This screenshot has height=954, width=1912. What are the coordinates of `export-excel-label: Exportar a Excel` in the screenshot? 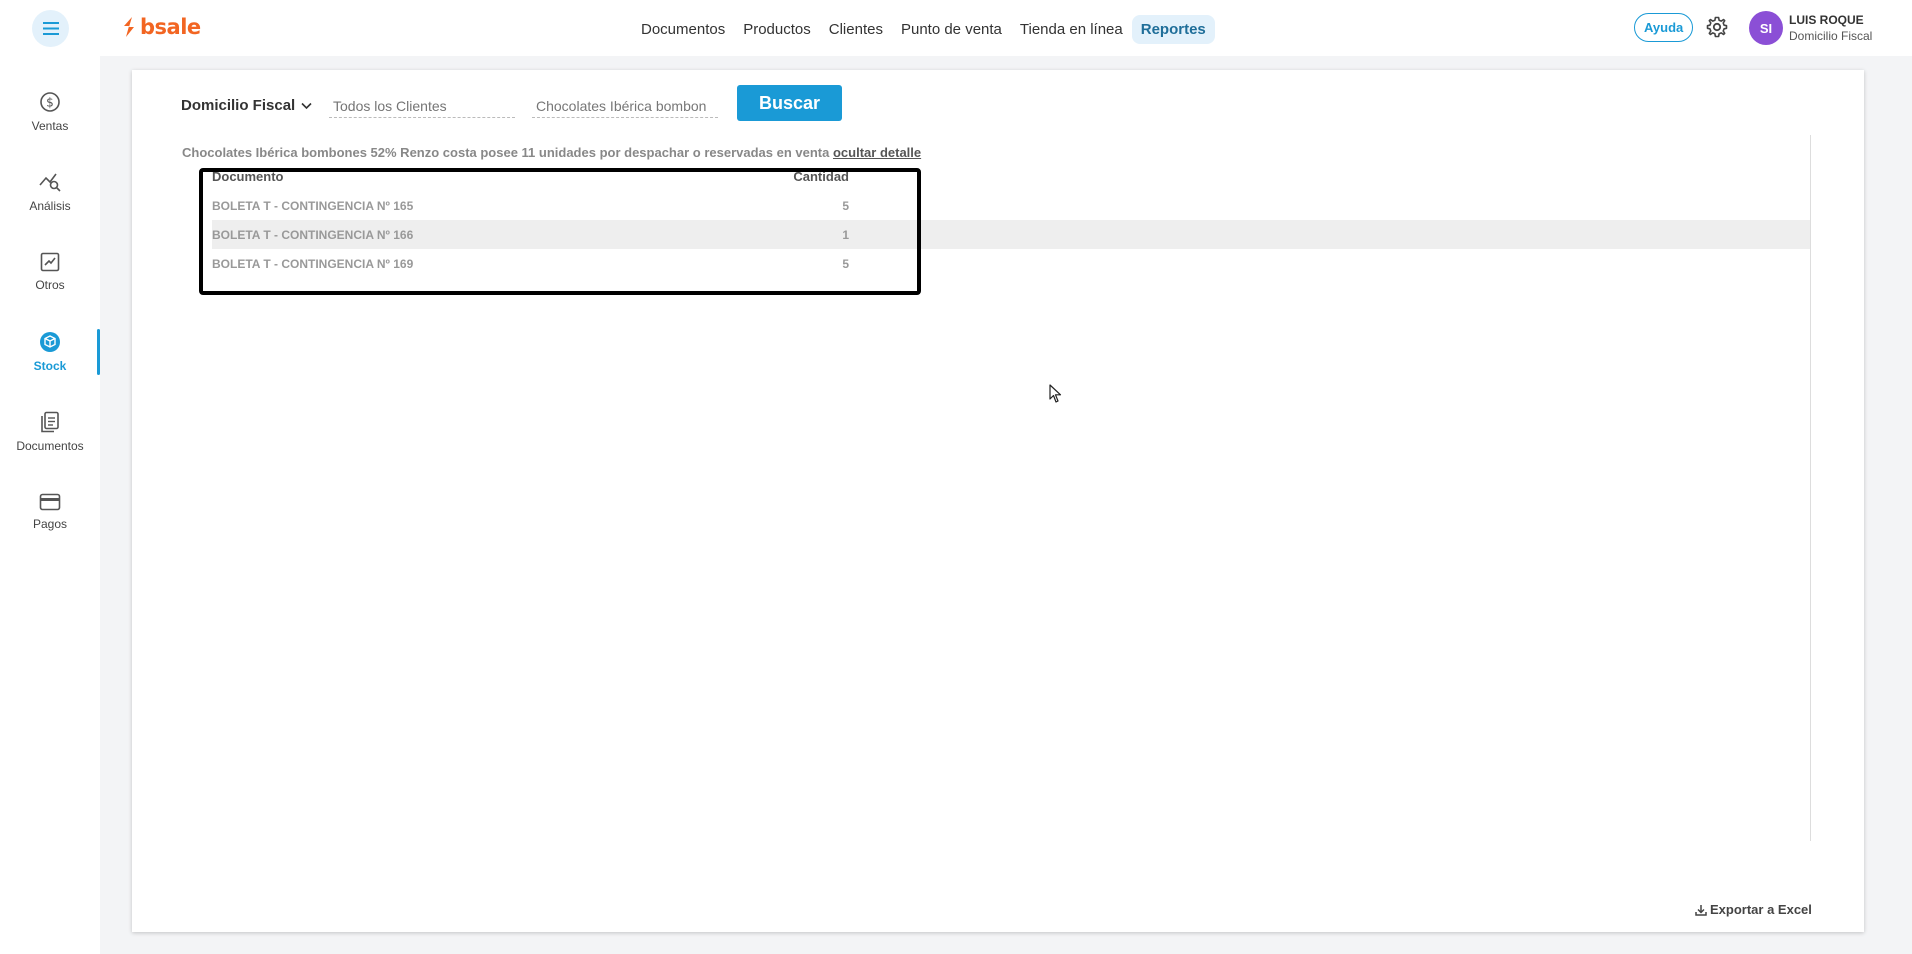 It's located at (1761, 909).